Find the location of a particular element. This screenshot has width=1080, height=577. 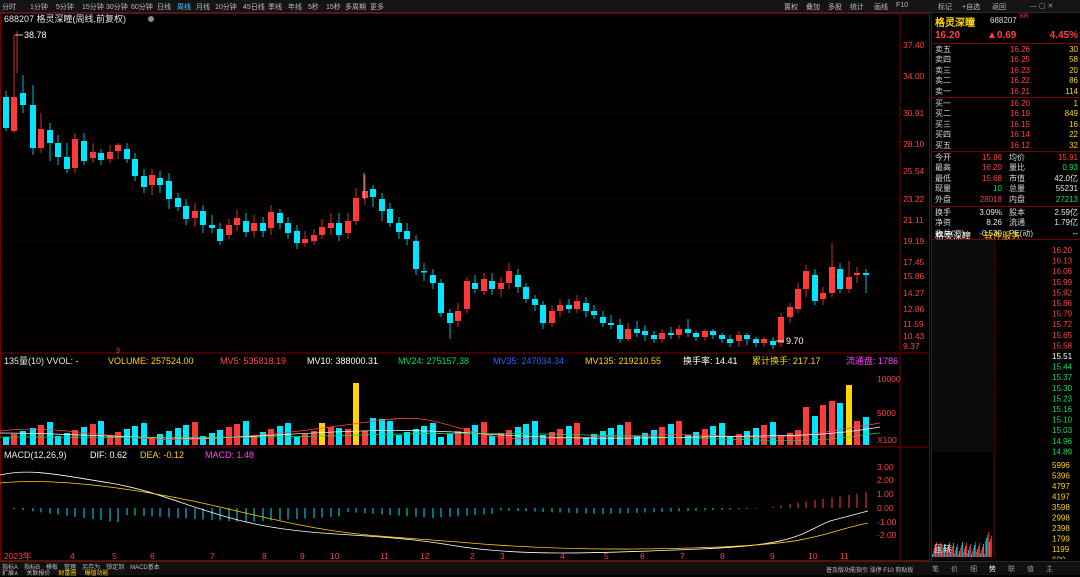

toolbar-button: 统计 is located at coordinates (857, 7).